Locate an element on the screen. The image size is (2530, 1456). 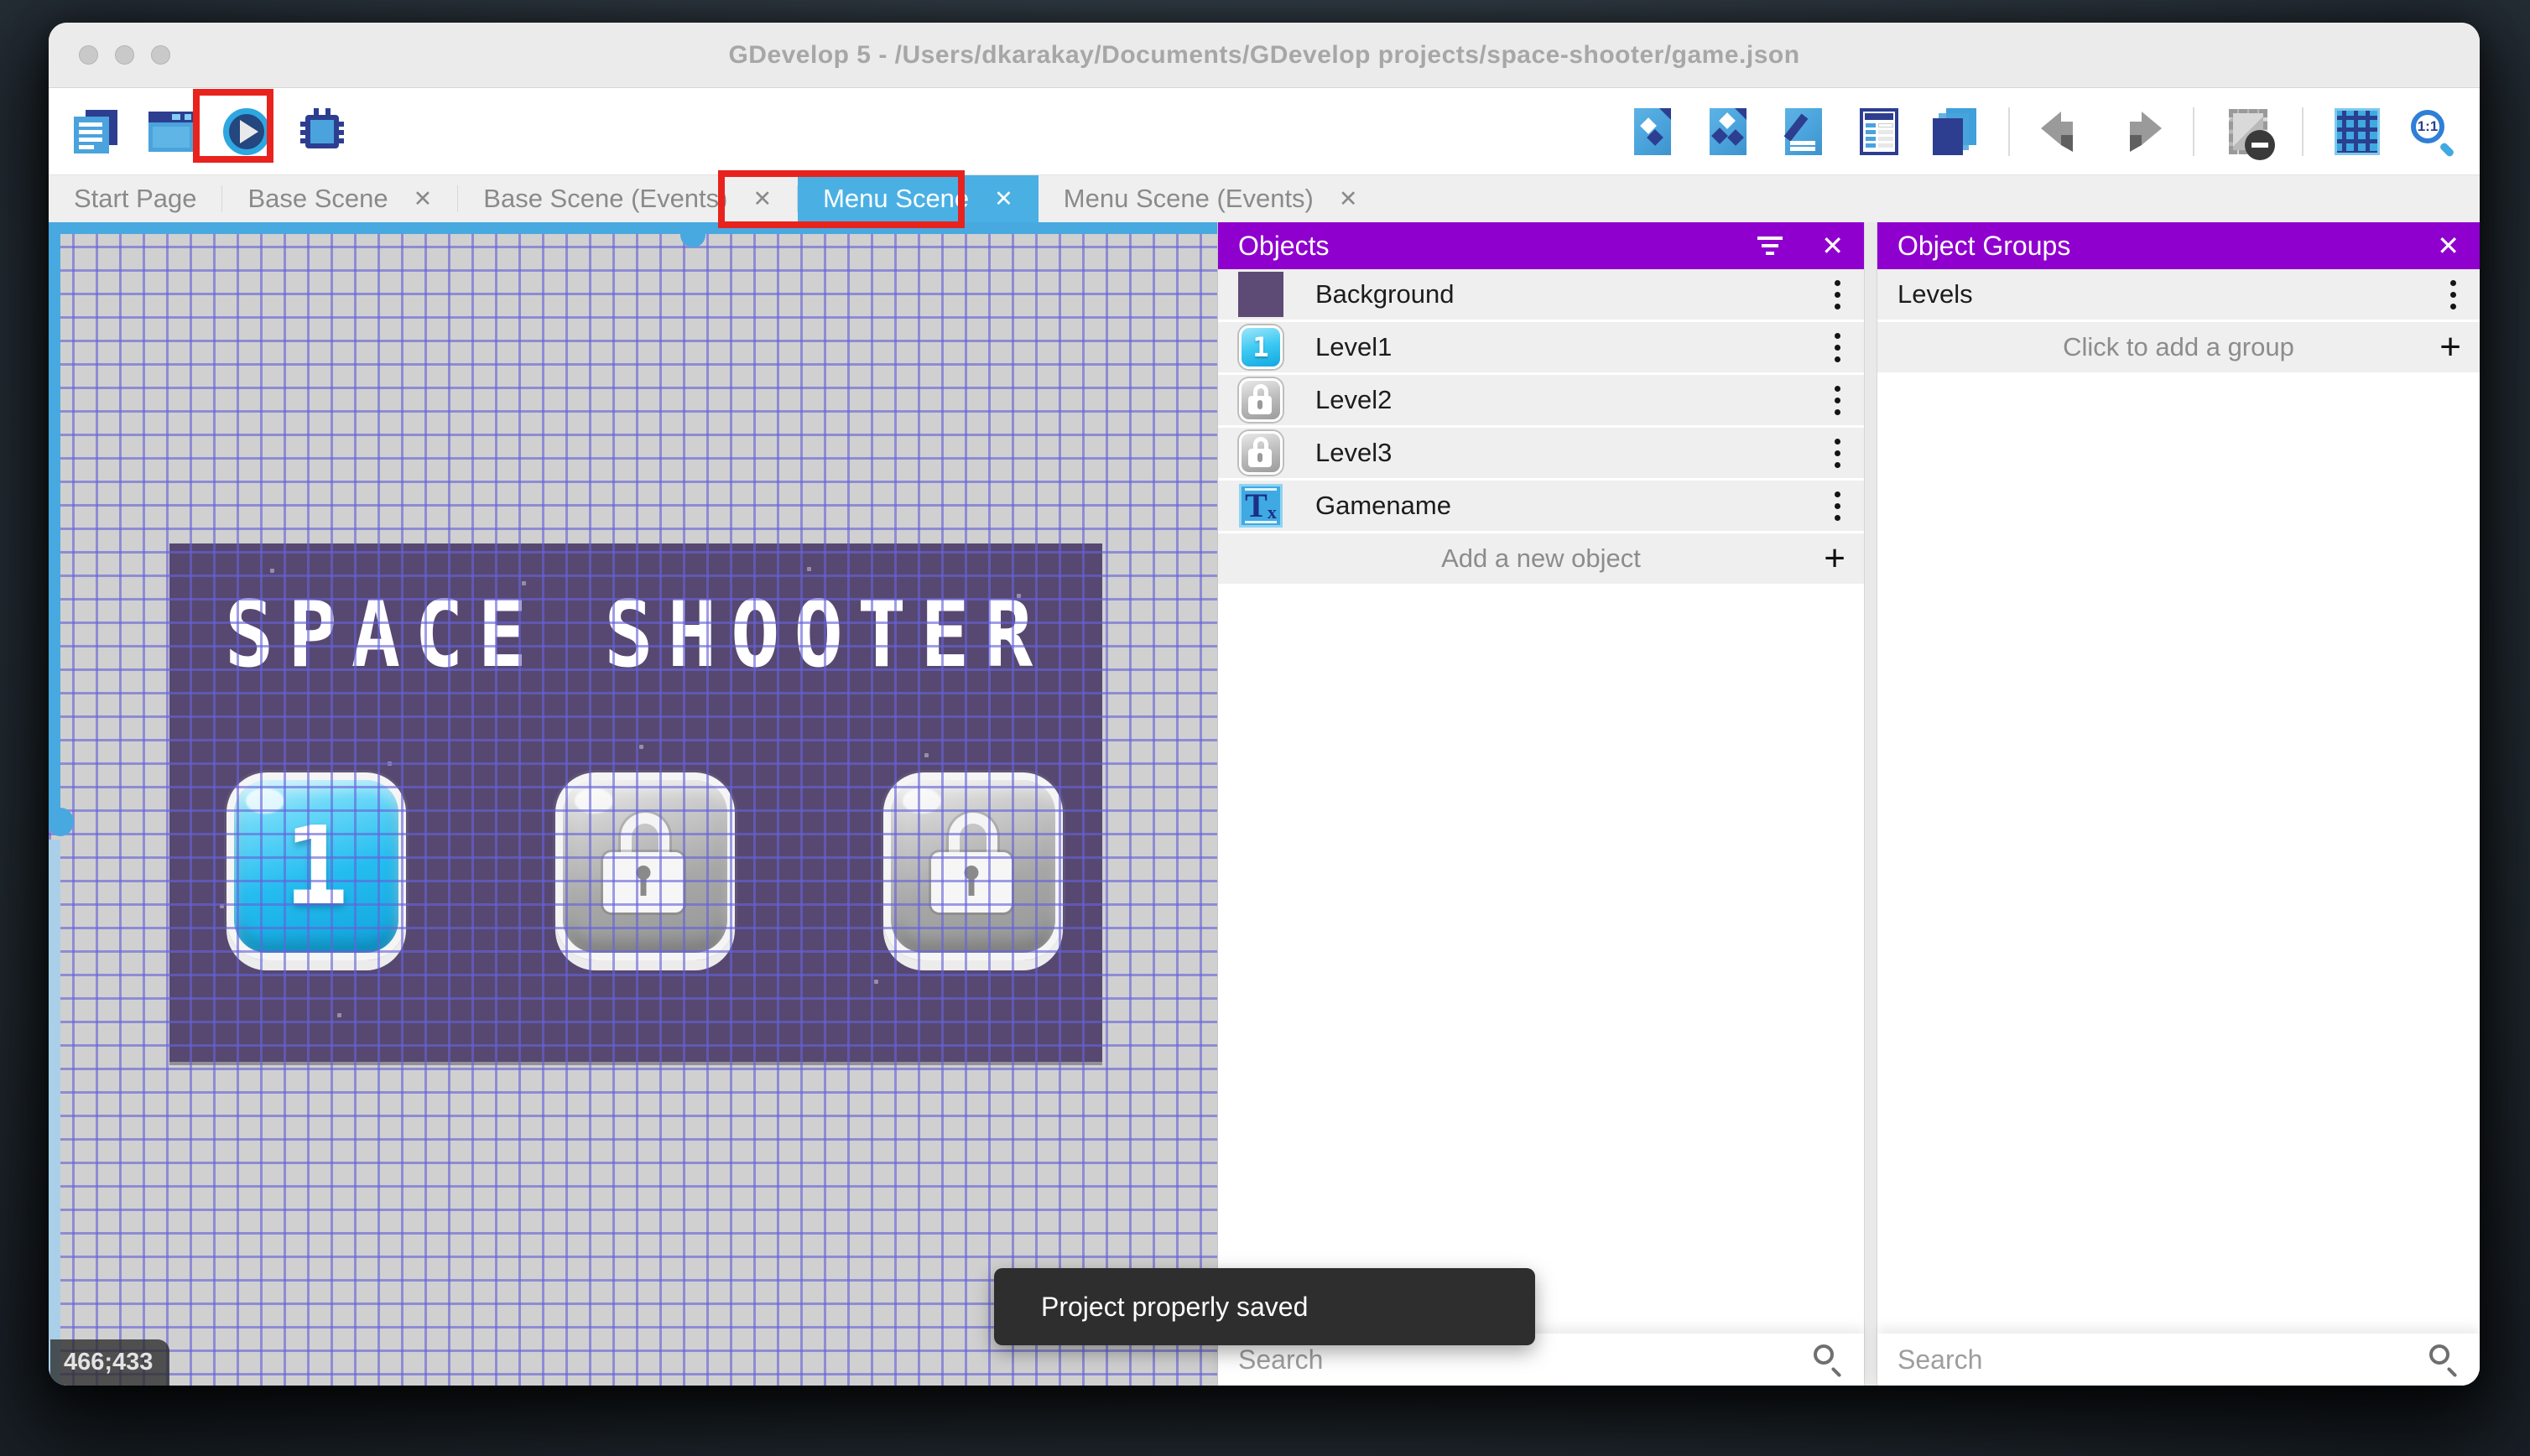
open-instances-list-button is located at coordinates (1879, 132).